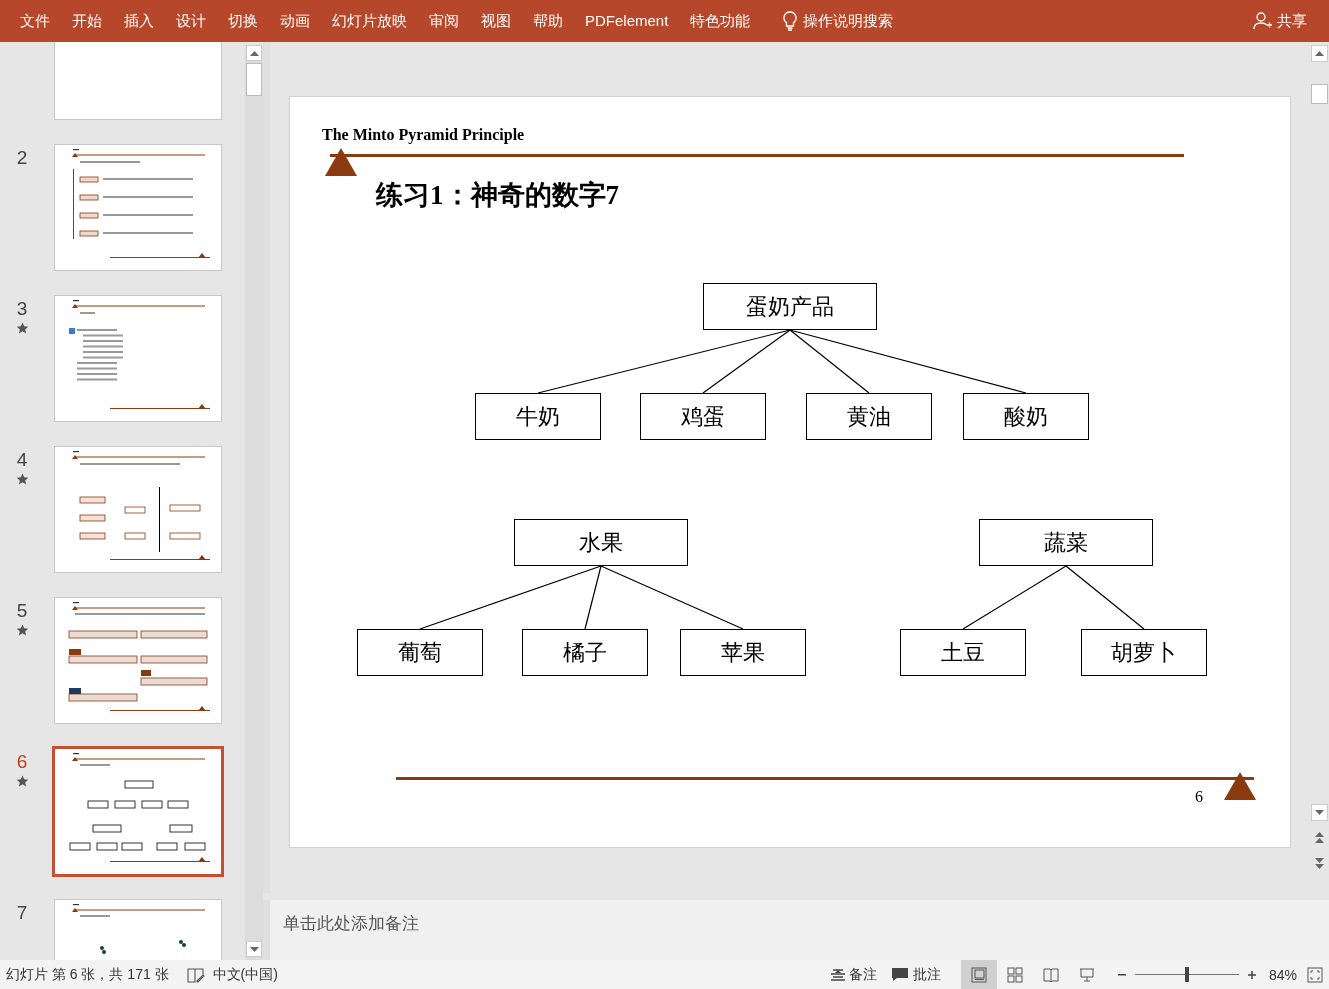 This screenshot has width=1329, height=989. What do you see at coordinates (720, 21) in the screenshot?
I see `ribbon-tab: 特色功能` at bounding box center [720, 21].